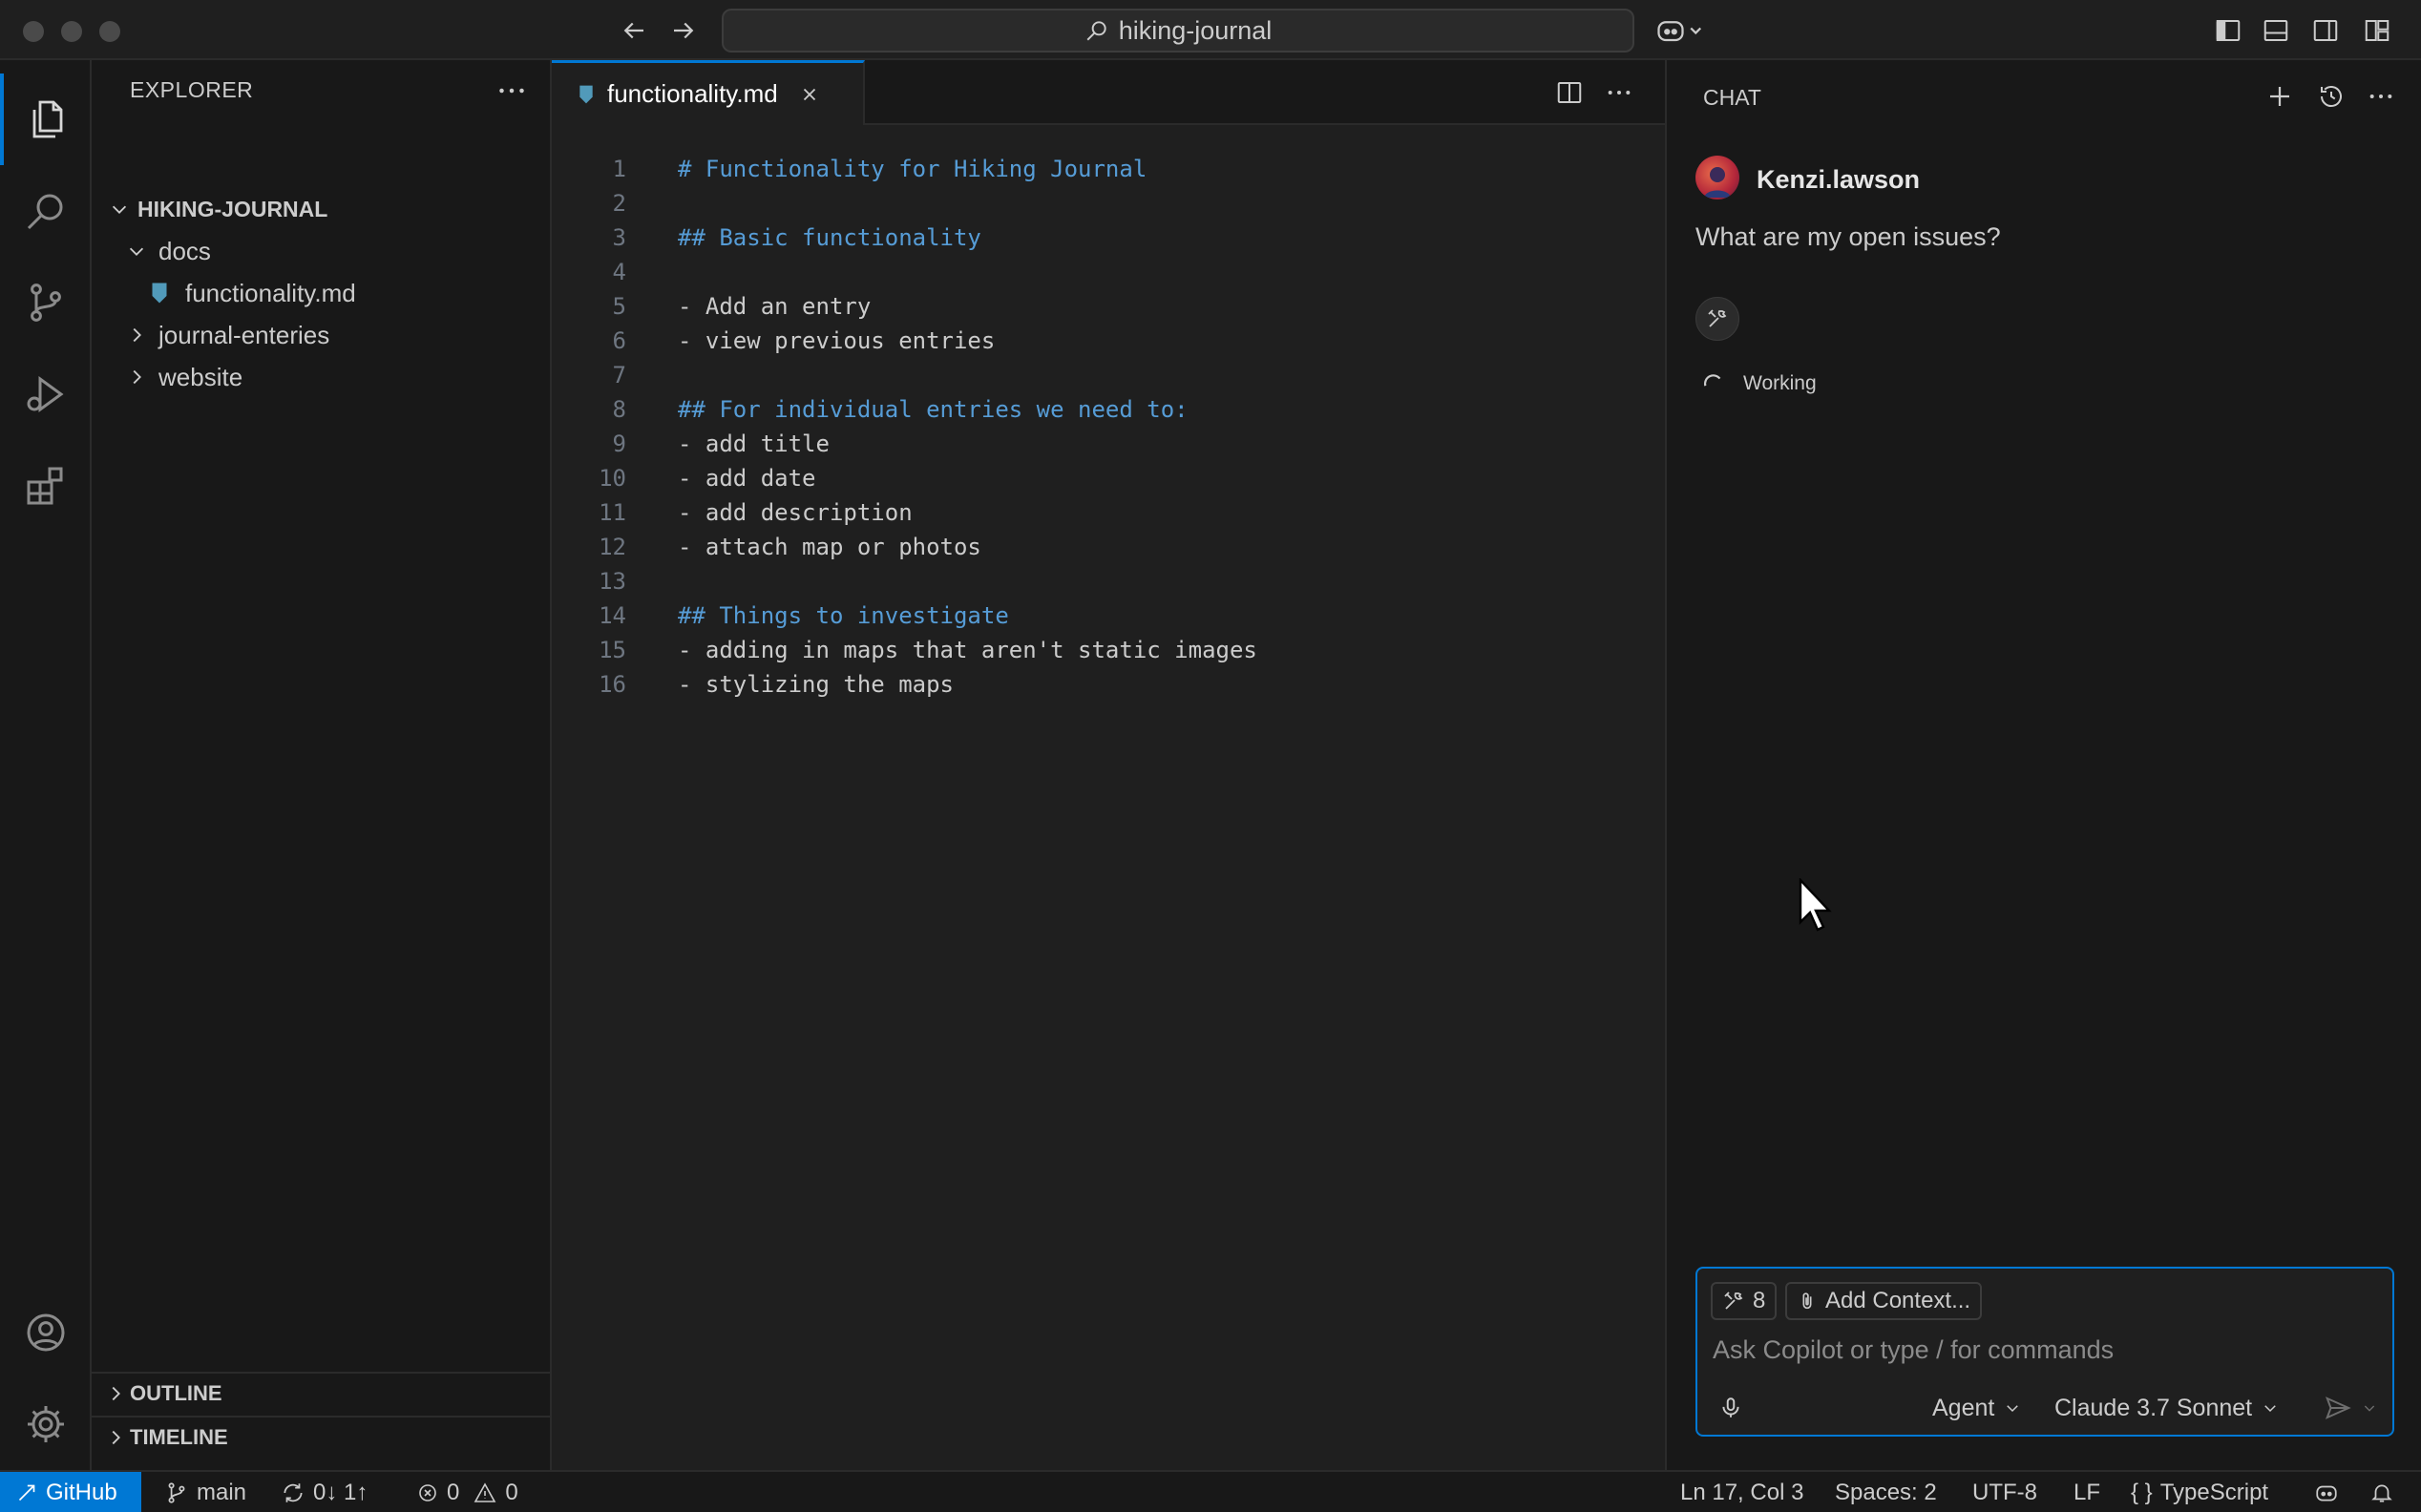 This screenshot has height=1512, width=2421. What do you see at coordinates (1108, 203) in the screenshot?
I see `code-line: 2` at bounding box center [1108, 203].